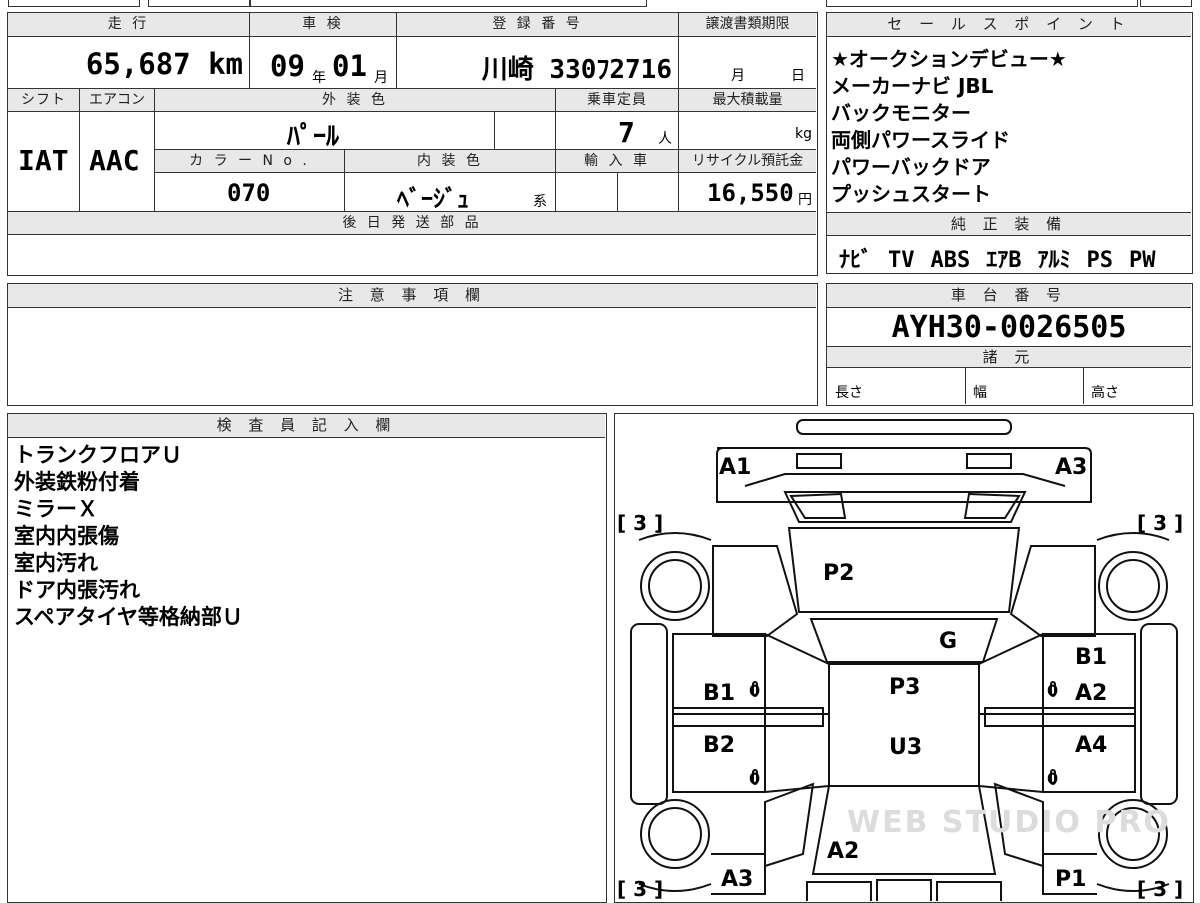  Describe the element at coordinates (129, 25) in the screenshot. I see `mileage-label: 走 行` at that location.